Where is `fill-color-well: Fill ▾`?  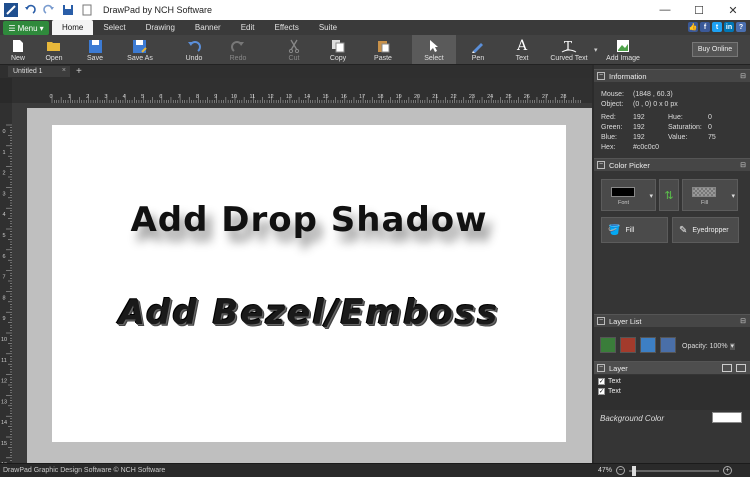
fill-color-well: Fill ▾ is located at coordinates (710, 195).